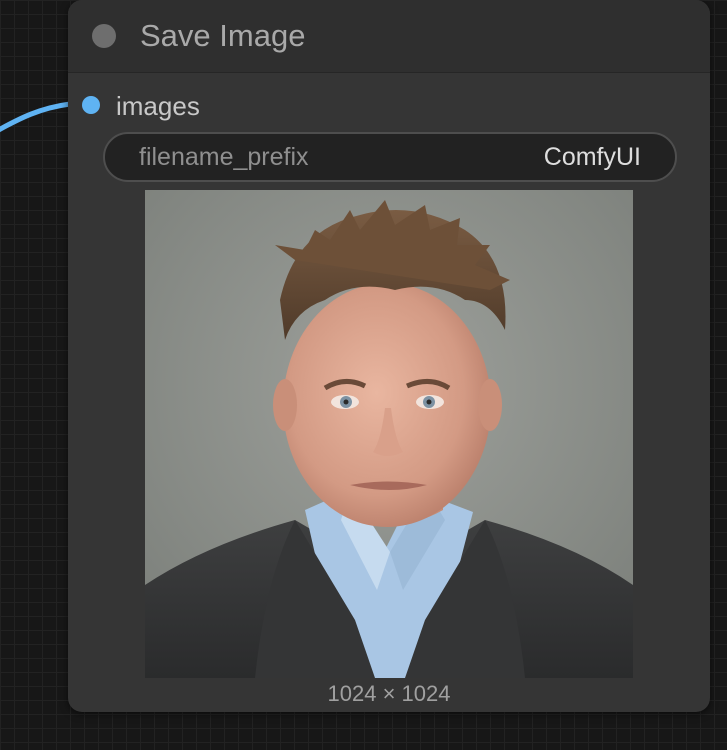 This screenshot has height=750, width=727. What do you see at coordinates (223, 35) in the screenshot?
I see `node-title: Save Image` at bounding box center [223, 35].